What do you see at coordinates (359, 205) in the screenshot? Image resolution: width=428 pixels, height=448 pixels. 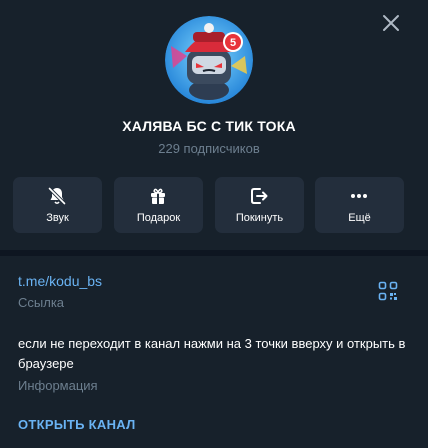 I see `more-button: Ещё` at bounding box center [359, 205].